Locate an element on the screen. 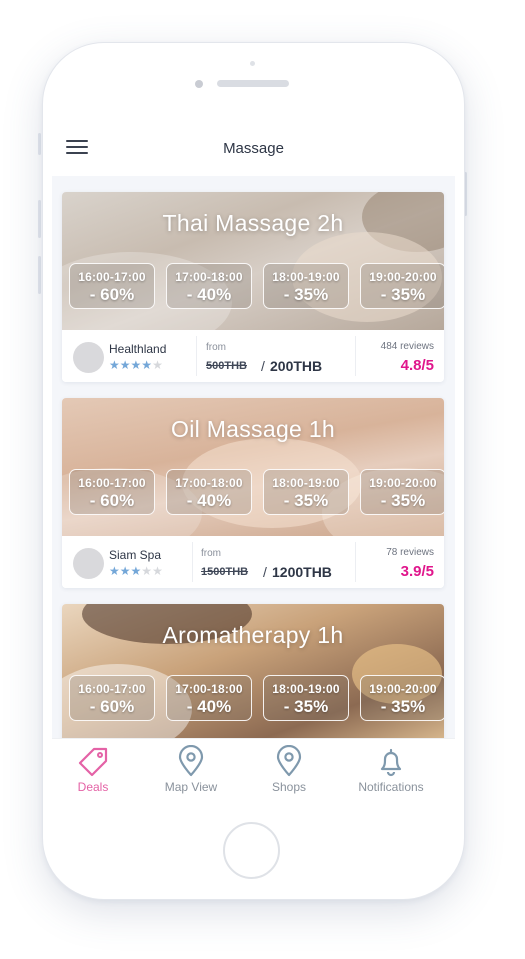 The height and width of the screenshot is (959, 525). shop-name: Siam Spa is located at coordinates (135, 555).